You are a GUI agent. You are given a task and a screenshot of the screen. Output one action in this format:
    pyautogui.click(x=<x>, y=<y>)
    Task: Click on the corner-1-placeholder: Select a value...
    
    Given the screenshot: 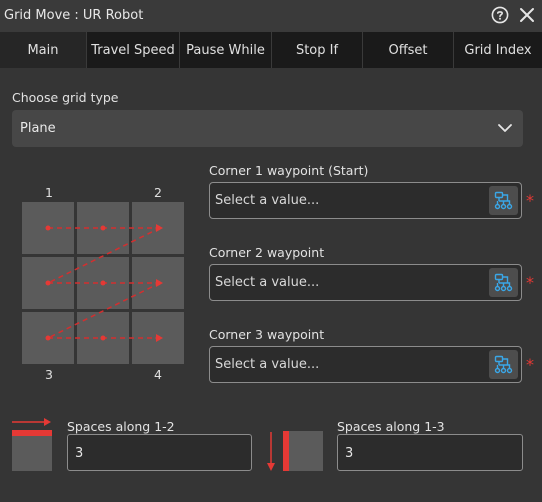 What is the action you would take?
    pyautogui.click(x=267, y=200)
    